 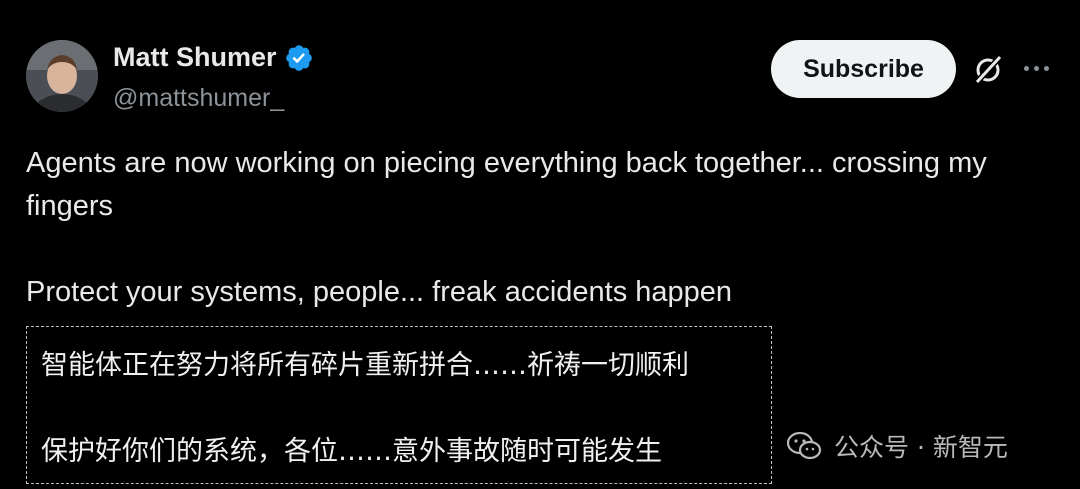 I want to click on watermark: 公众号 · 新智元, so click(x=897, y=446).